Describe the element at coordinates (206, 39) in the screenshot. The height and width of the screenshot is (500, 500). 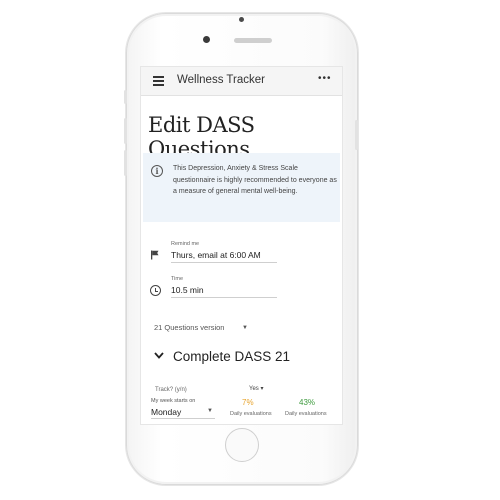
I see `front-camera` at that location.